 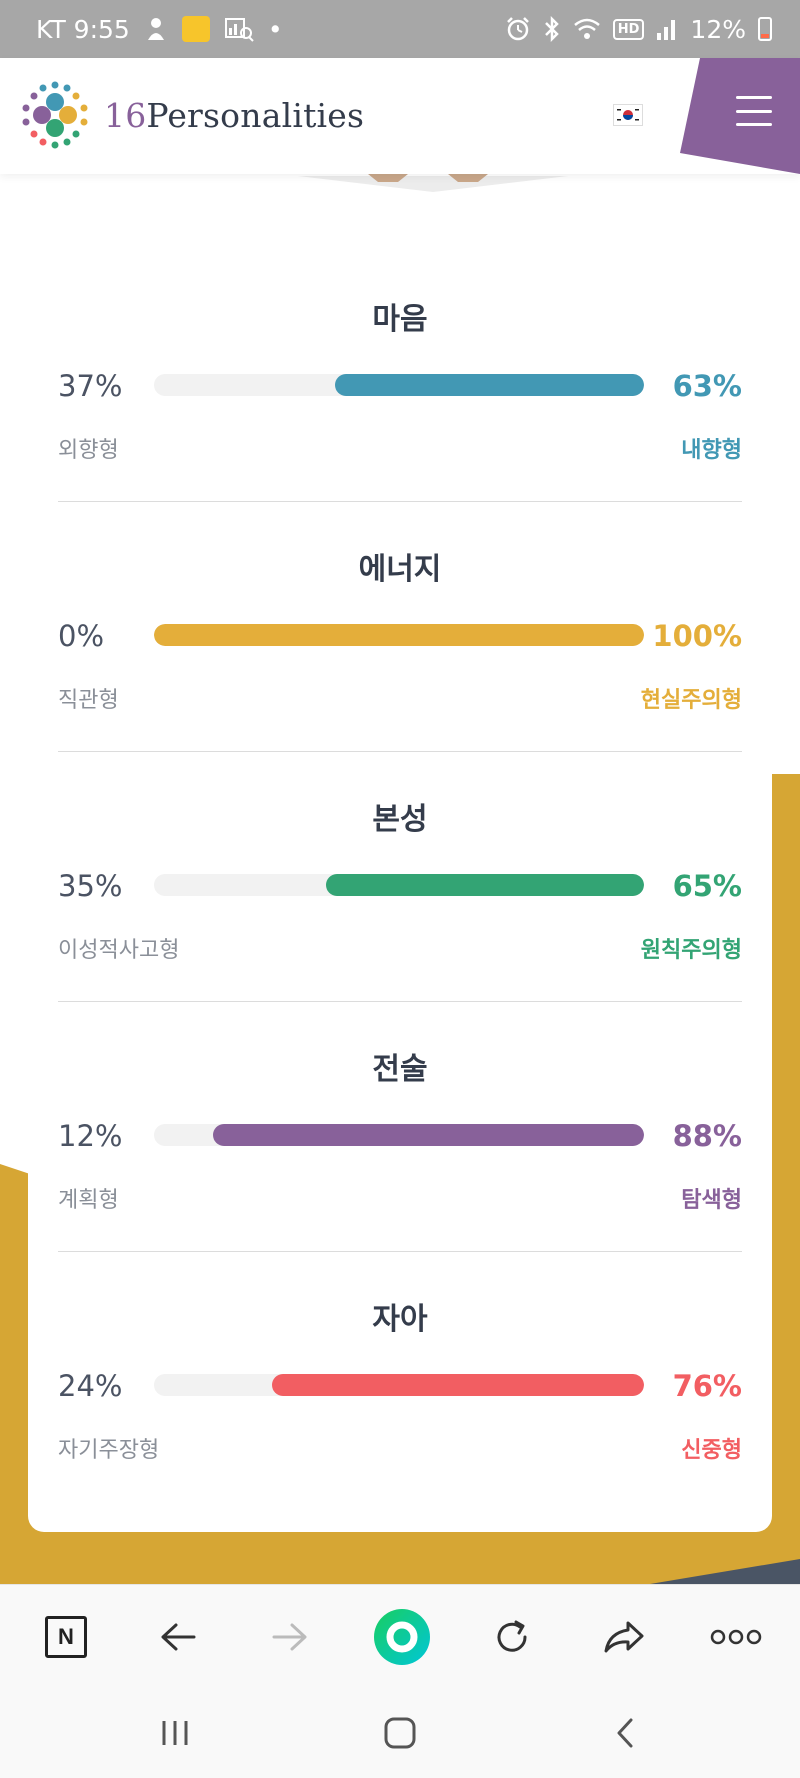 I want to click on naver-icon: N, so click(x=66, y=1637).